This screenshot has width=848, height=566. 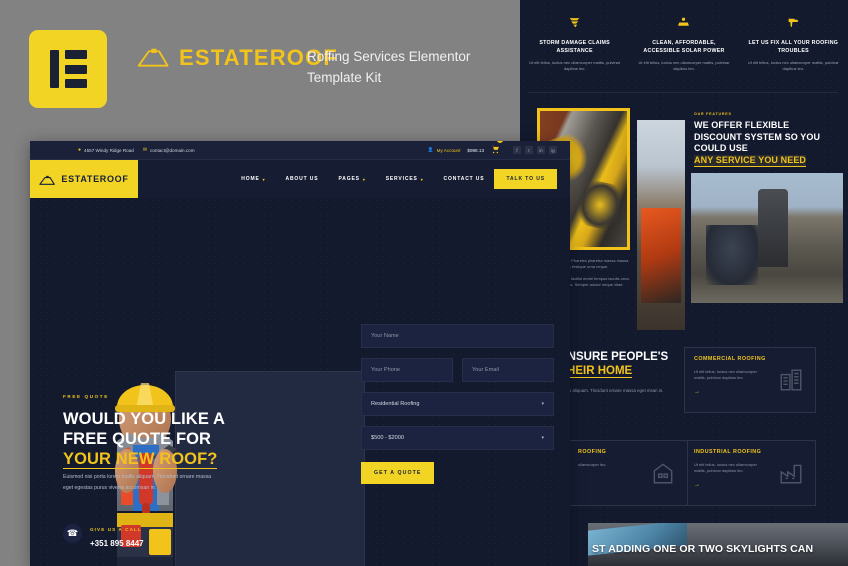 What do you see at coordinates (430, 149) in the screenshot?
I see `user-icon: 👤` at bounding box center [430, 149].